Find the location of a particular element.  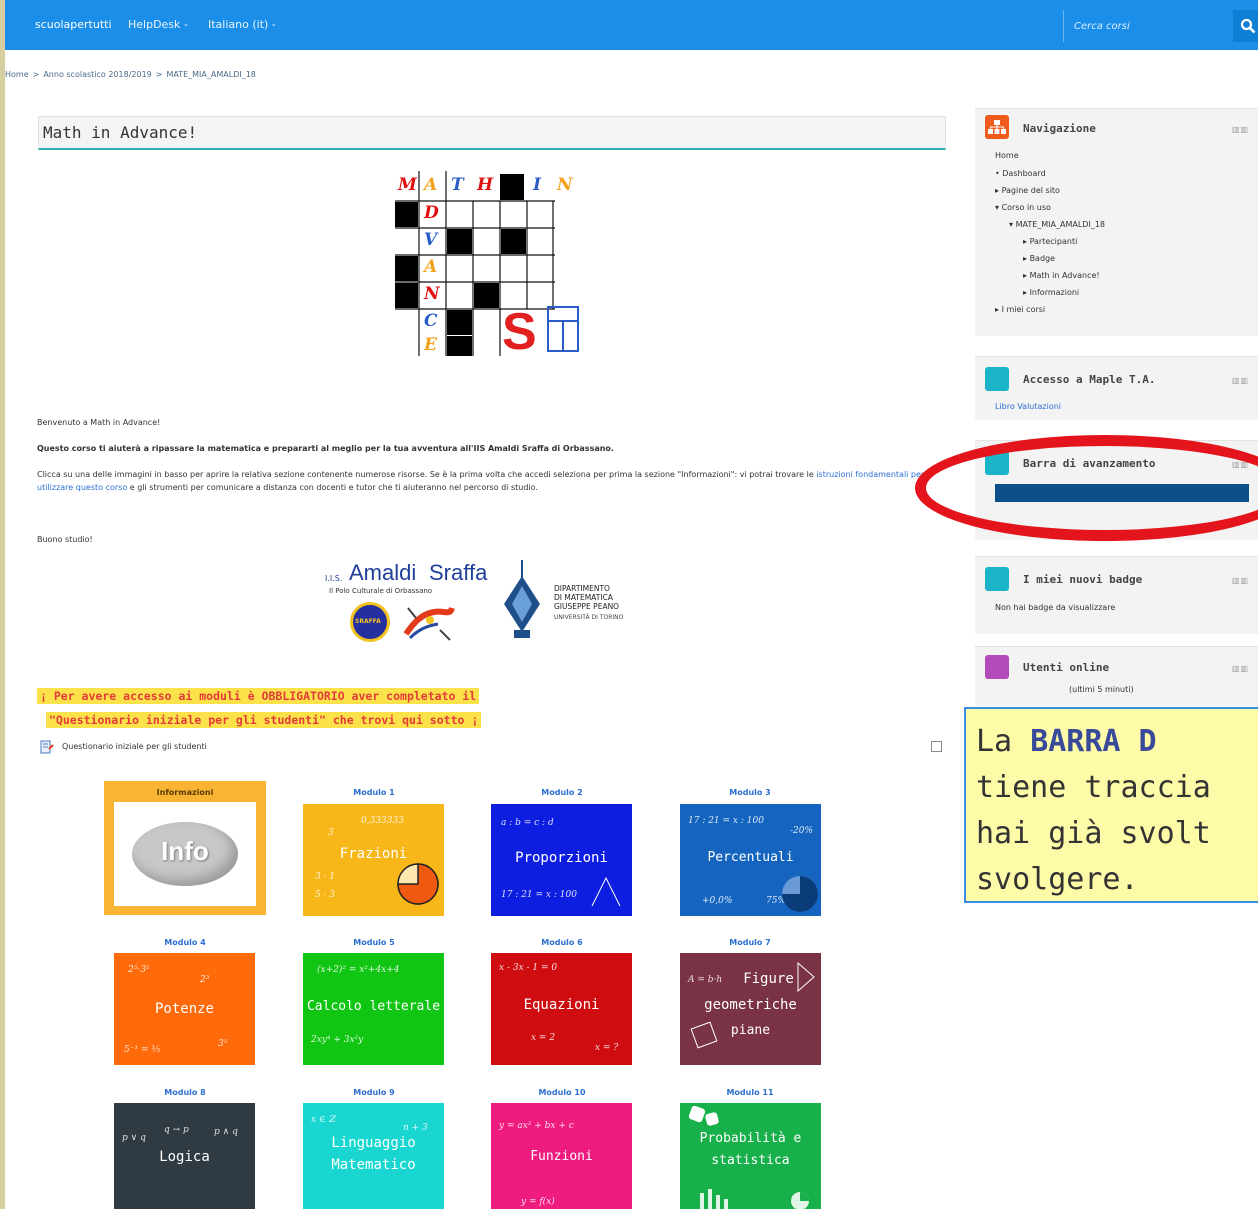

helpdesk-menu: HelpDesk - is located at coordinates (158, 24).